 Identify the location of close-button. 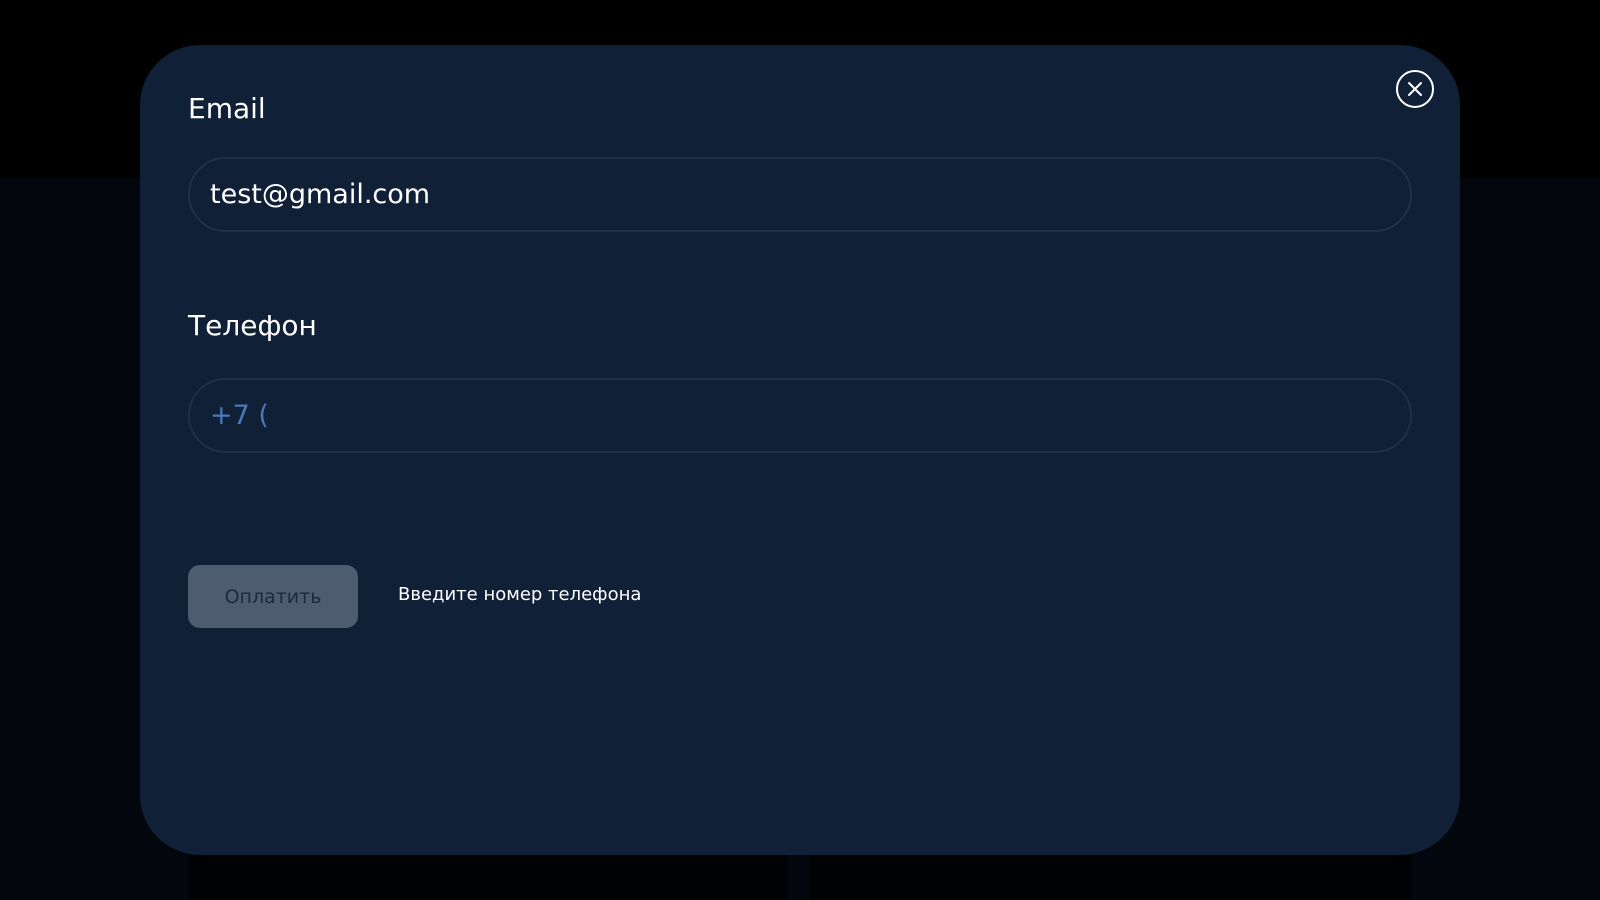
(1415, 89).